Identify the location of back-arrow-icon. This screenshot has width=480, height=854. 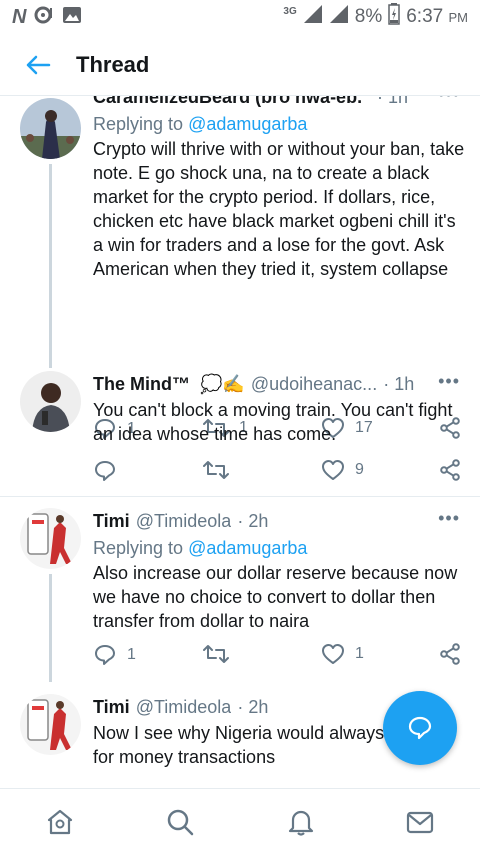
(38, 64).